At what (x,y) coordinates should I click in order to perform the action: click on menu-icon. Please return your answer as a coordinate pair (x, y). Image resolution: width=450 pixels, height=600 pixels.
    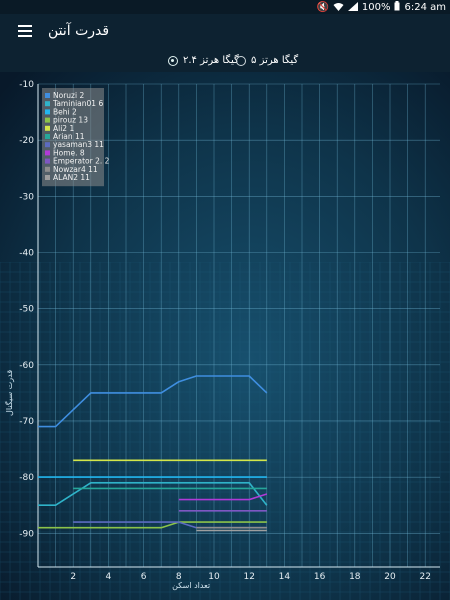
    Looking at the image, I should click on (25, 31).